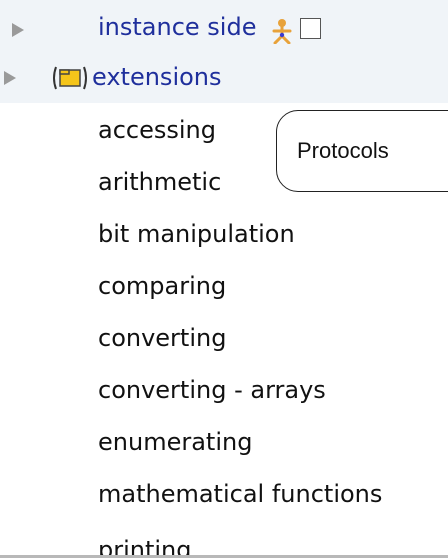 Image resolution: width=448 pixels, height=558 pixels. Describe the element at coordinates (196, 234) in the screenshot. I see `protocol-item: bit manipulation` at that location.